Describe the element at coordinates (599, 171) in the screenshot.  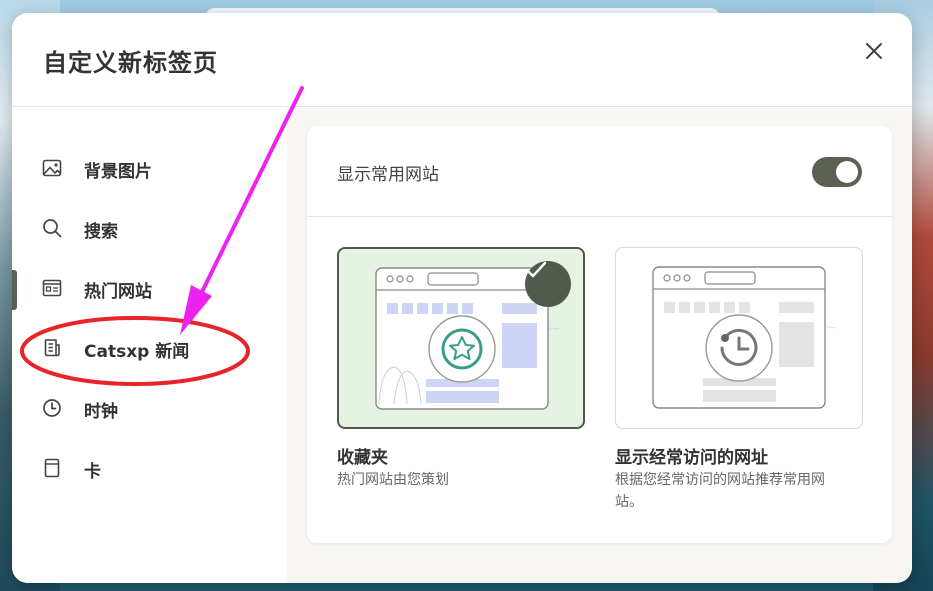
I see `card-header: 显示常用网站` at that location.